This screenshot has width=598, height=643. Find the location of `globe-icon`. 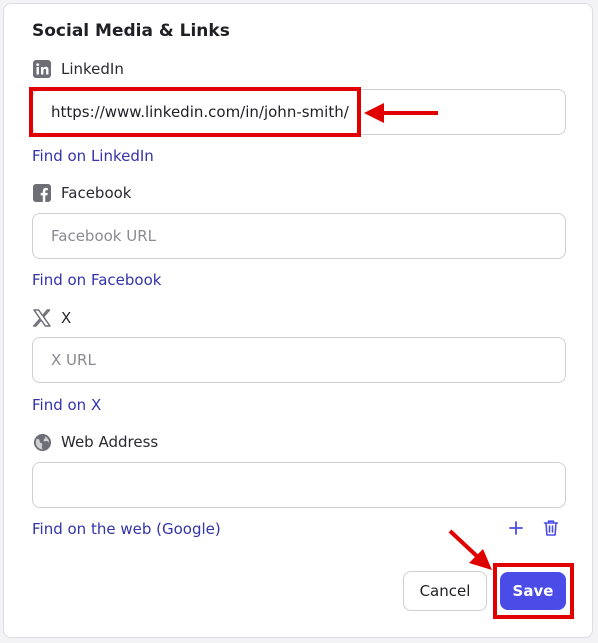

globe-icon is located at coordinates (42, 442).